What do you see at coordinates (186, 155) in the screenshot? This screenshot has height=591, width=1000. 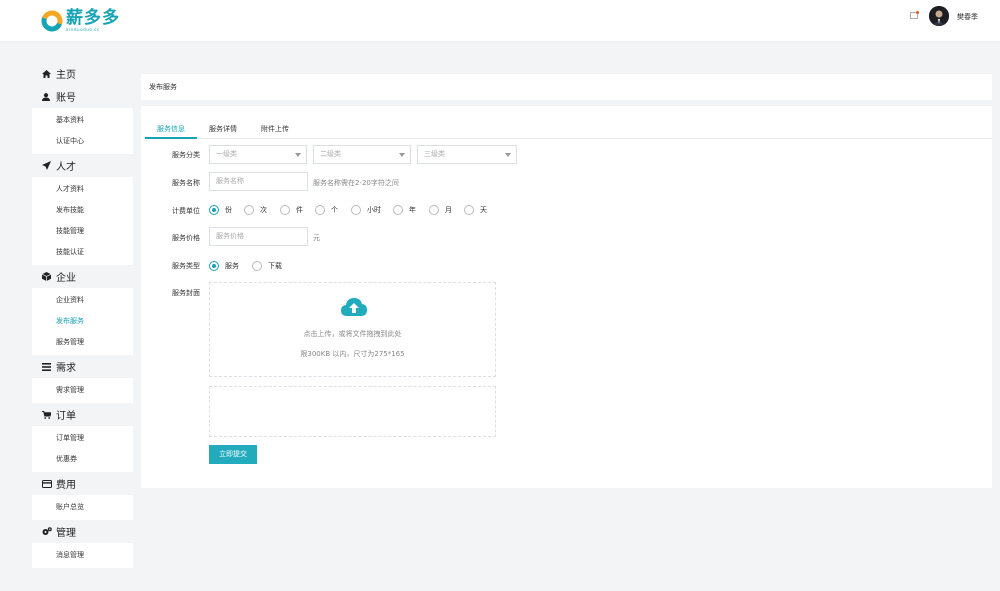 I see `category-label: 服务分类` at bounding box center [186, 155].